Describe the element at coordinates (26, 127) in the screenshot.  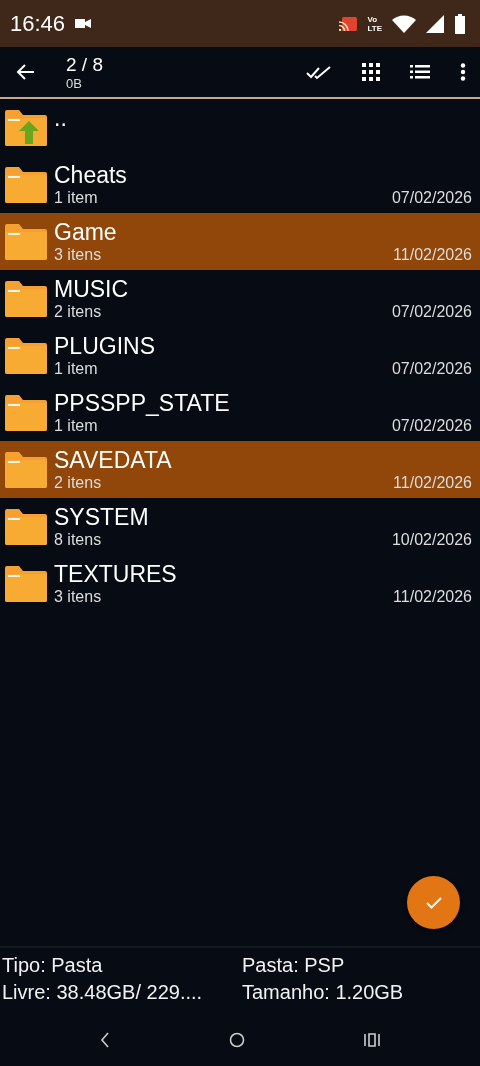
I see `parent-folder-icon` at that location.